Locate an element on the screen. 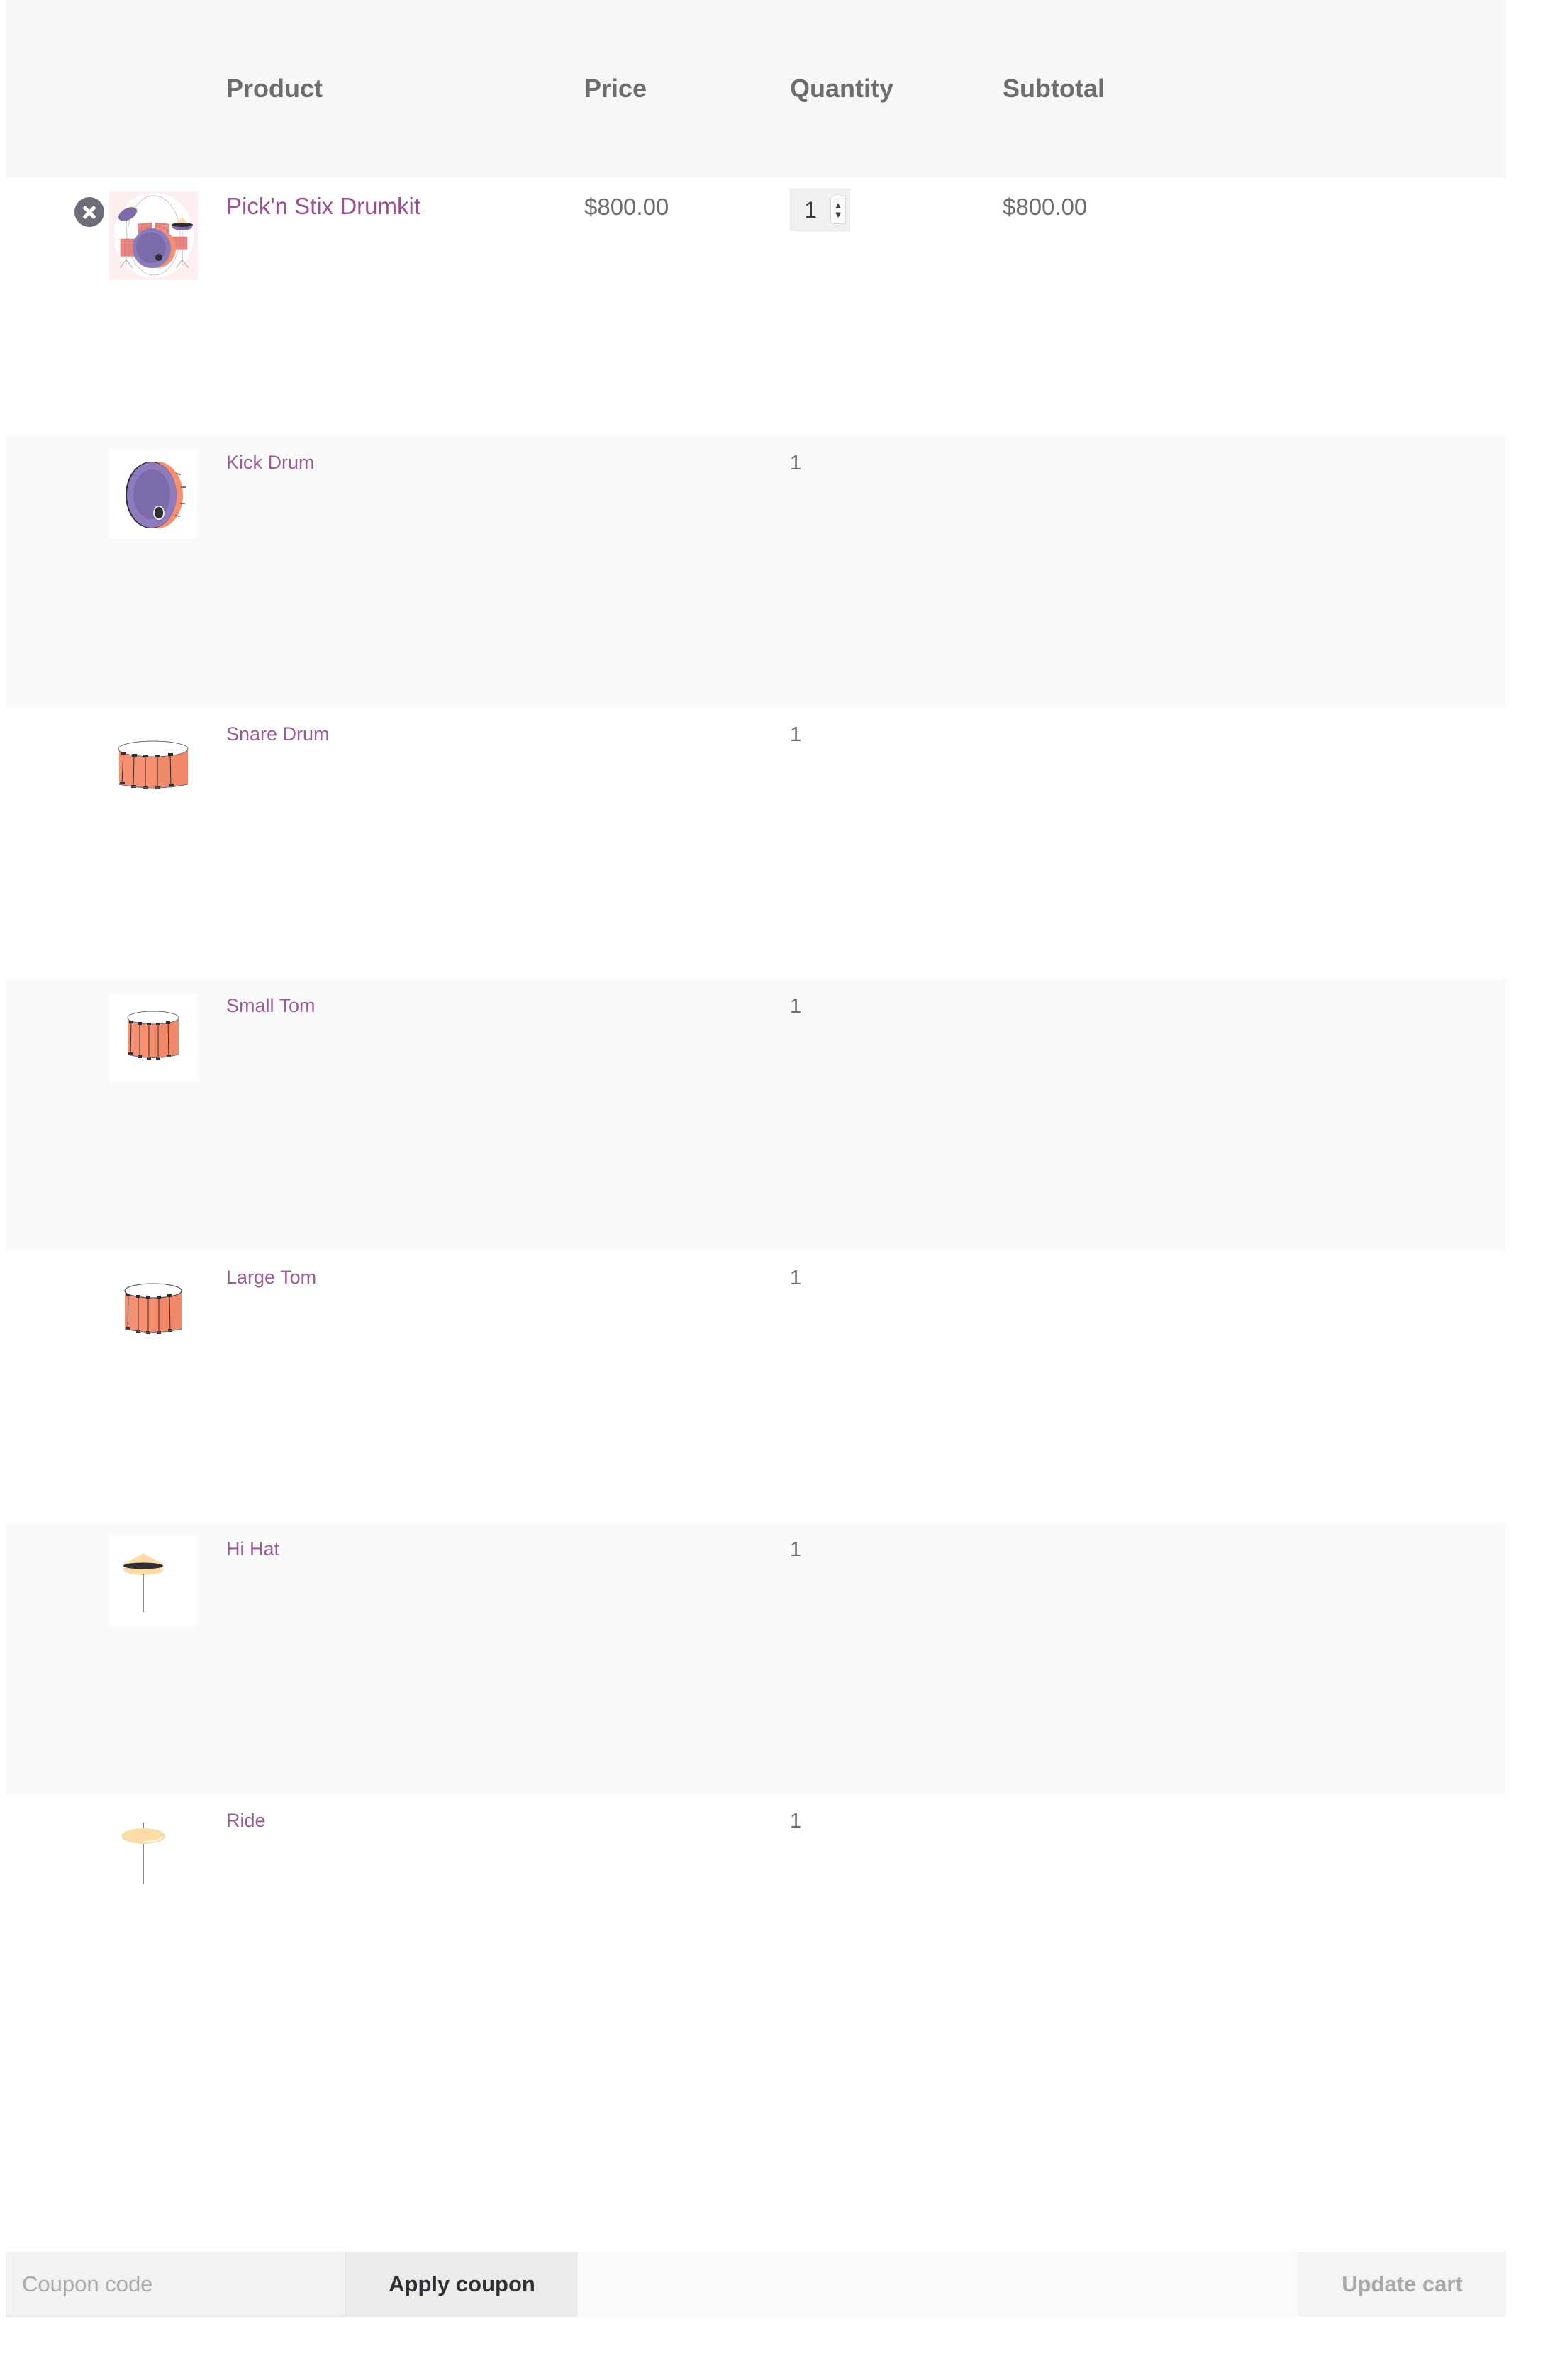 This screenshot has height=2380, width=1555. quantity-stepper: ▲ ▼ is located at coordinates (820, 210).